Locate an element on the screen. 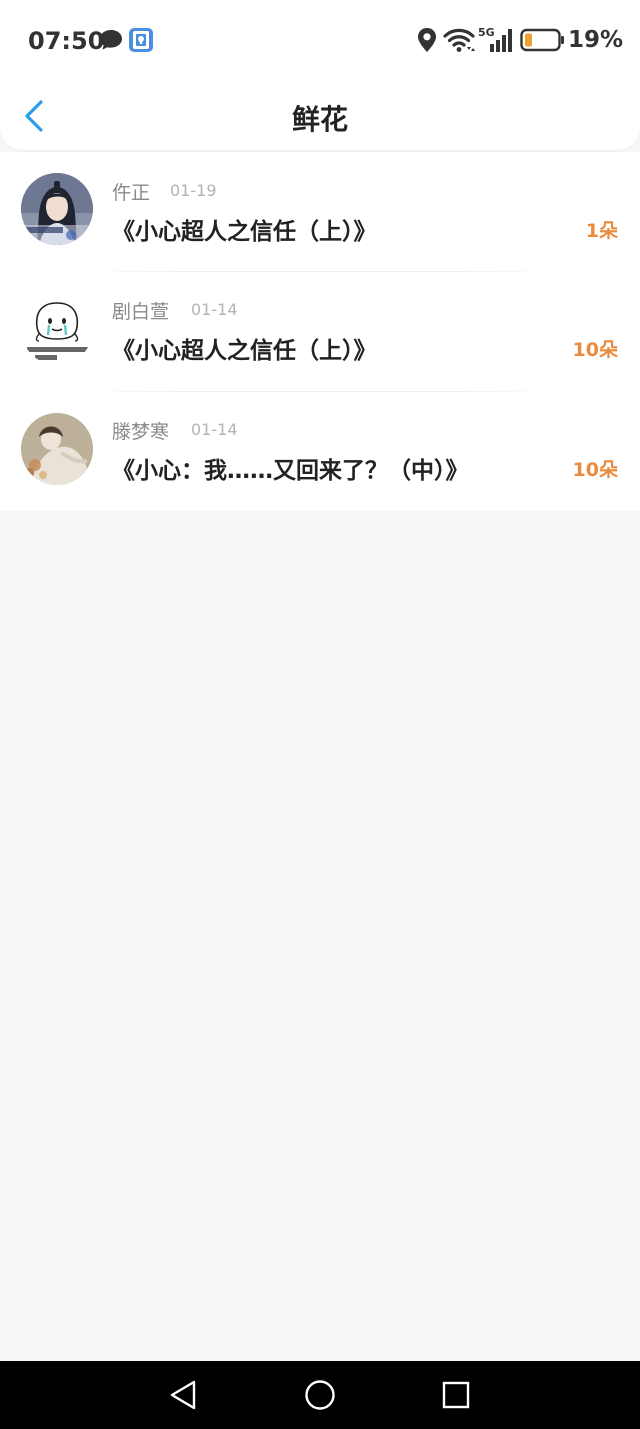 Image resolution: width=640 pixels, height=1429 pixels. page-title: 鲜花 is located at coordinates (319, 119).